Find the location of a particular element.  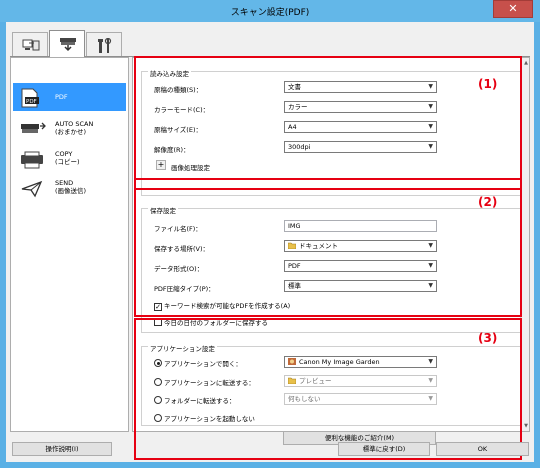

tab-scan-from-panel is located at coordinates (67, 43).